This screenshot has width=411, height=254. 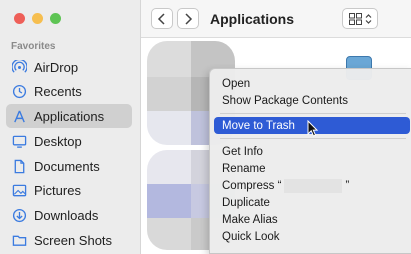 I want to click on sidebar-item-label: Applications, so click(x=69, y=116).